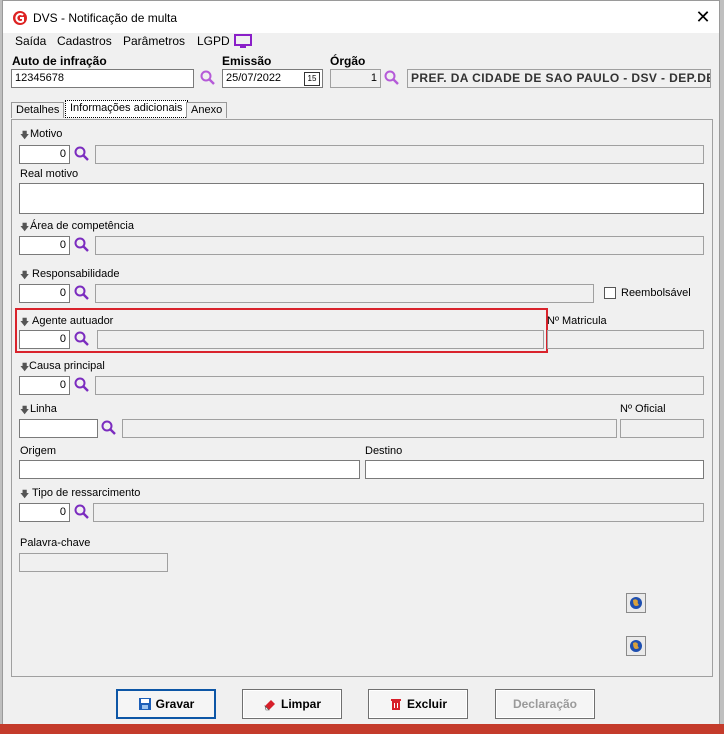  Describe the element at coordinates (38, 451) in the screenshot. I see `origem-label: Origem` at that location.